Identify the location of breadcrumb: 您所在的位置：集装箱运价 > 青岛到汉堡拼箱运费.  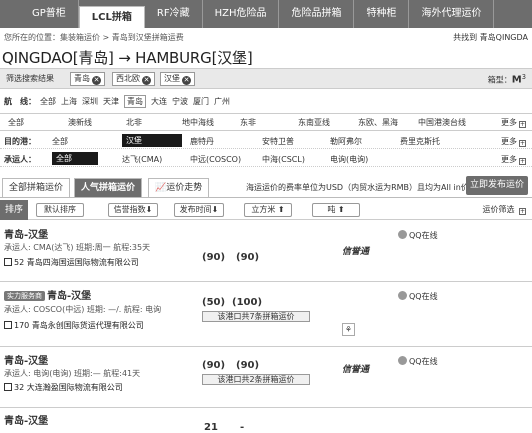
(94, 37).